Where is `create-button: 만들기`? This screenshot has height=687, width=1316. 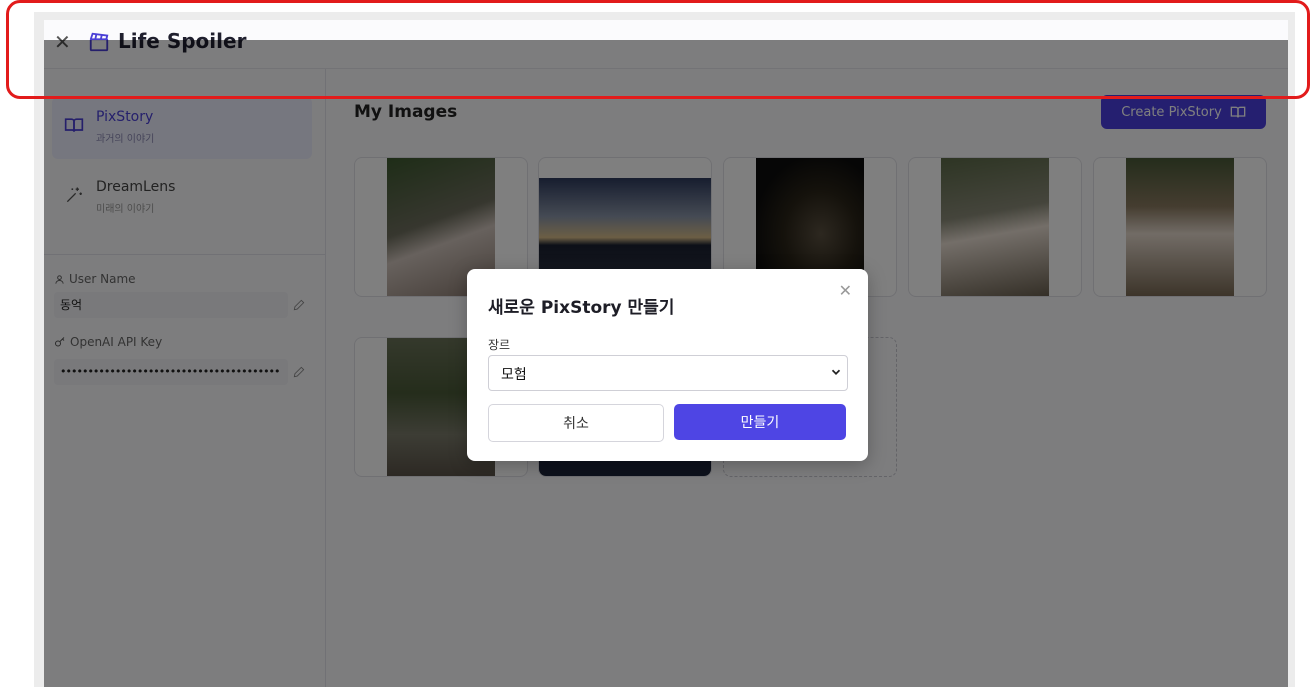 create-button: 만들기 is located at coordinates (760, 422).